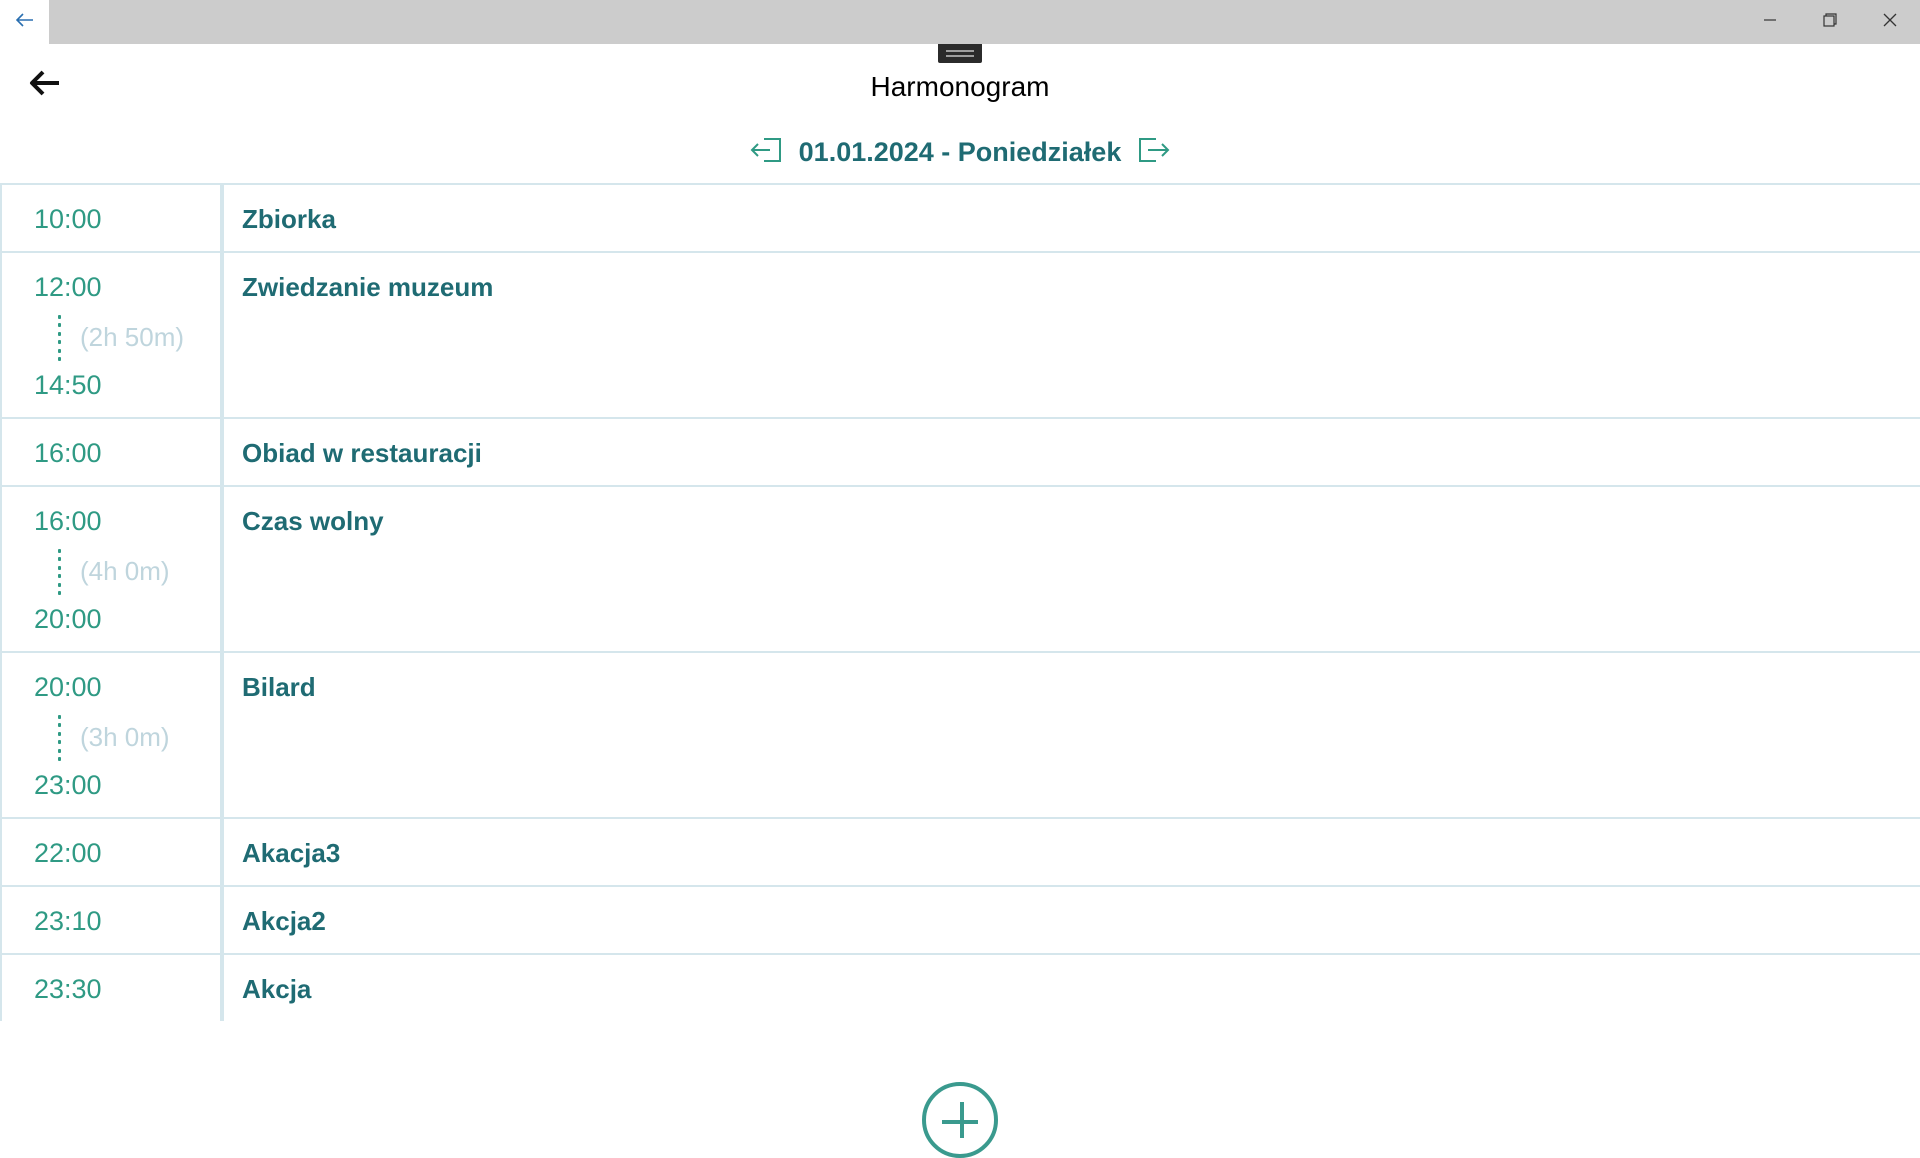  Describe the element at coordinates (960, 989) in the screenshot. I see `schedule-row: 23:30 Akcja` at that location.